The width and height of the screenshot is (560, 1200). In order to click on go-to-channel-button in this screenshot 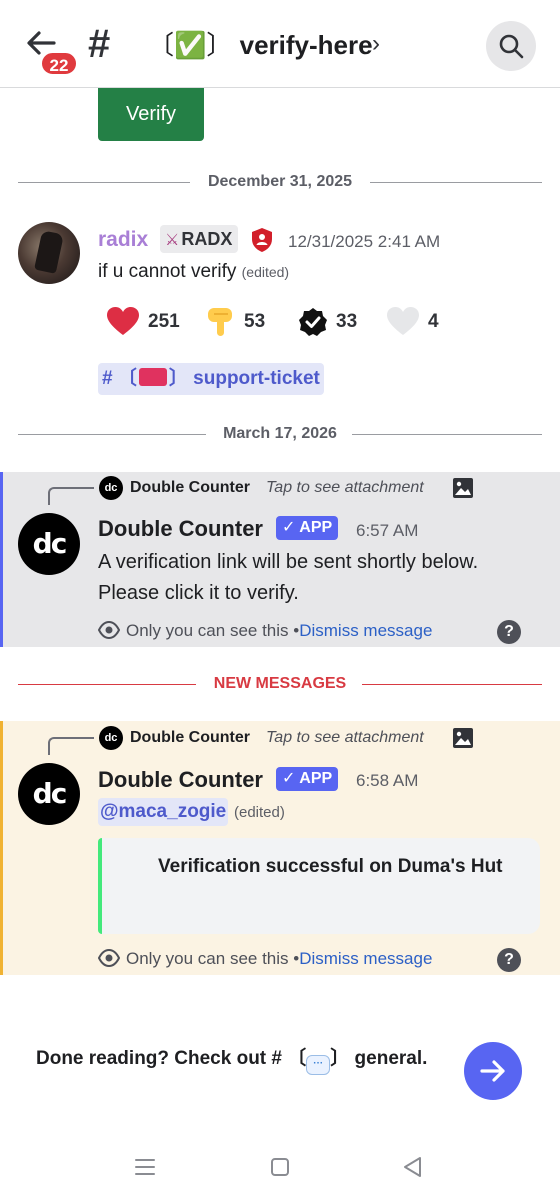, I will do `click(493, 1071)`.